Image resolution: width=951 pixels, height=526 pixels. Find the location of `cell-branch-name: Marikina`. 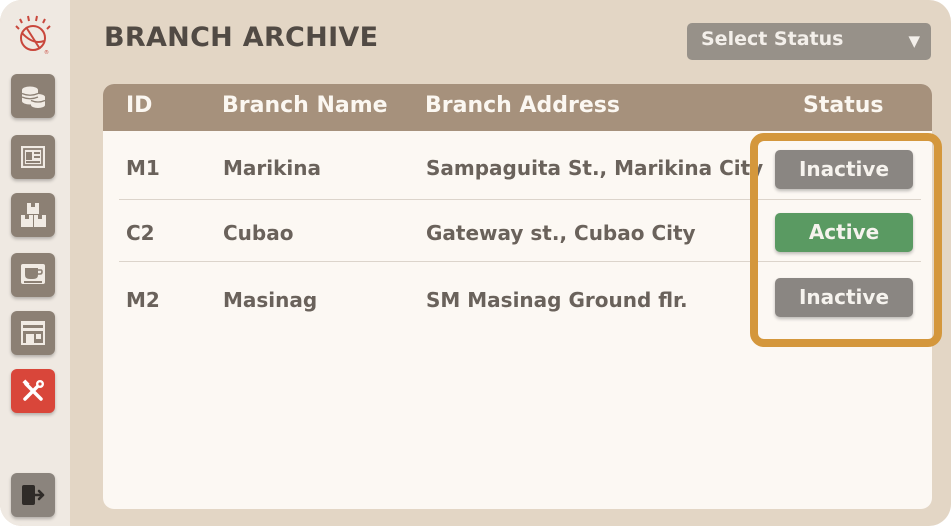

cell-branch-name: Marikina is located at coordinates (272, 168).